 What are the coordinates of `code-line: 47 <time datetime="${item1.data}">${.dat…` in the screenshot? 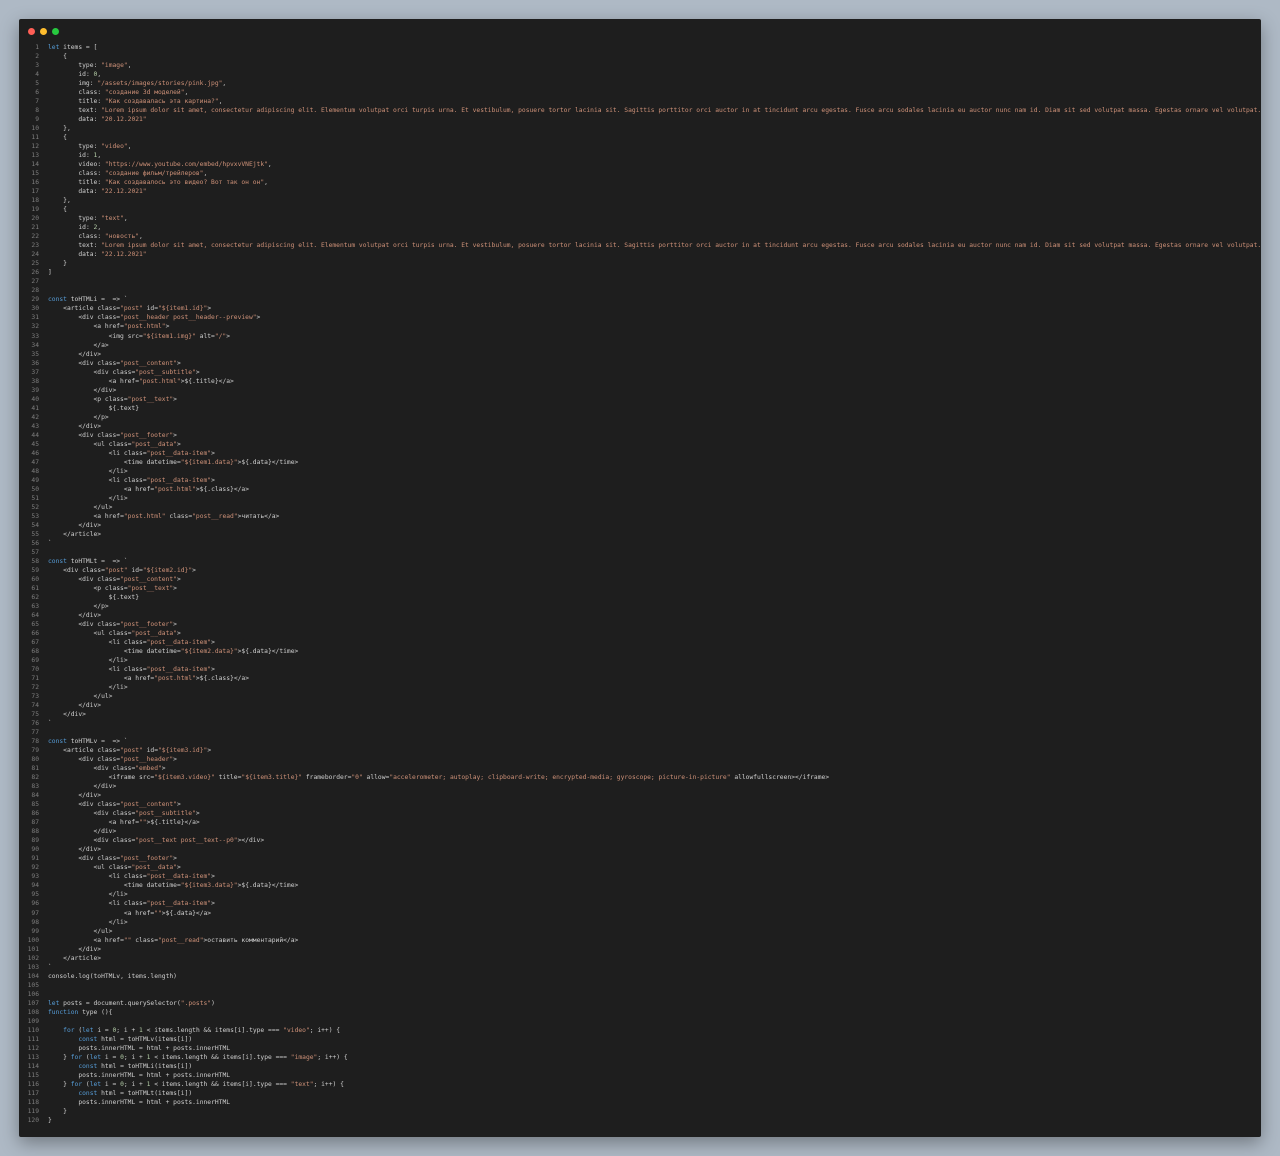 It's located at (640, 462).